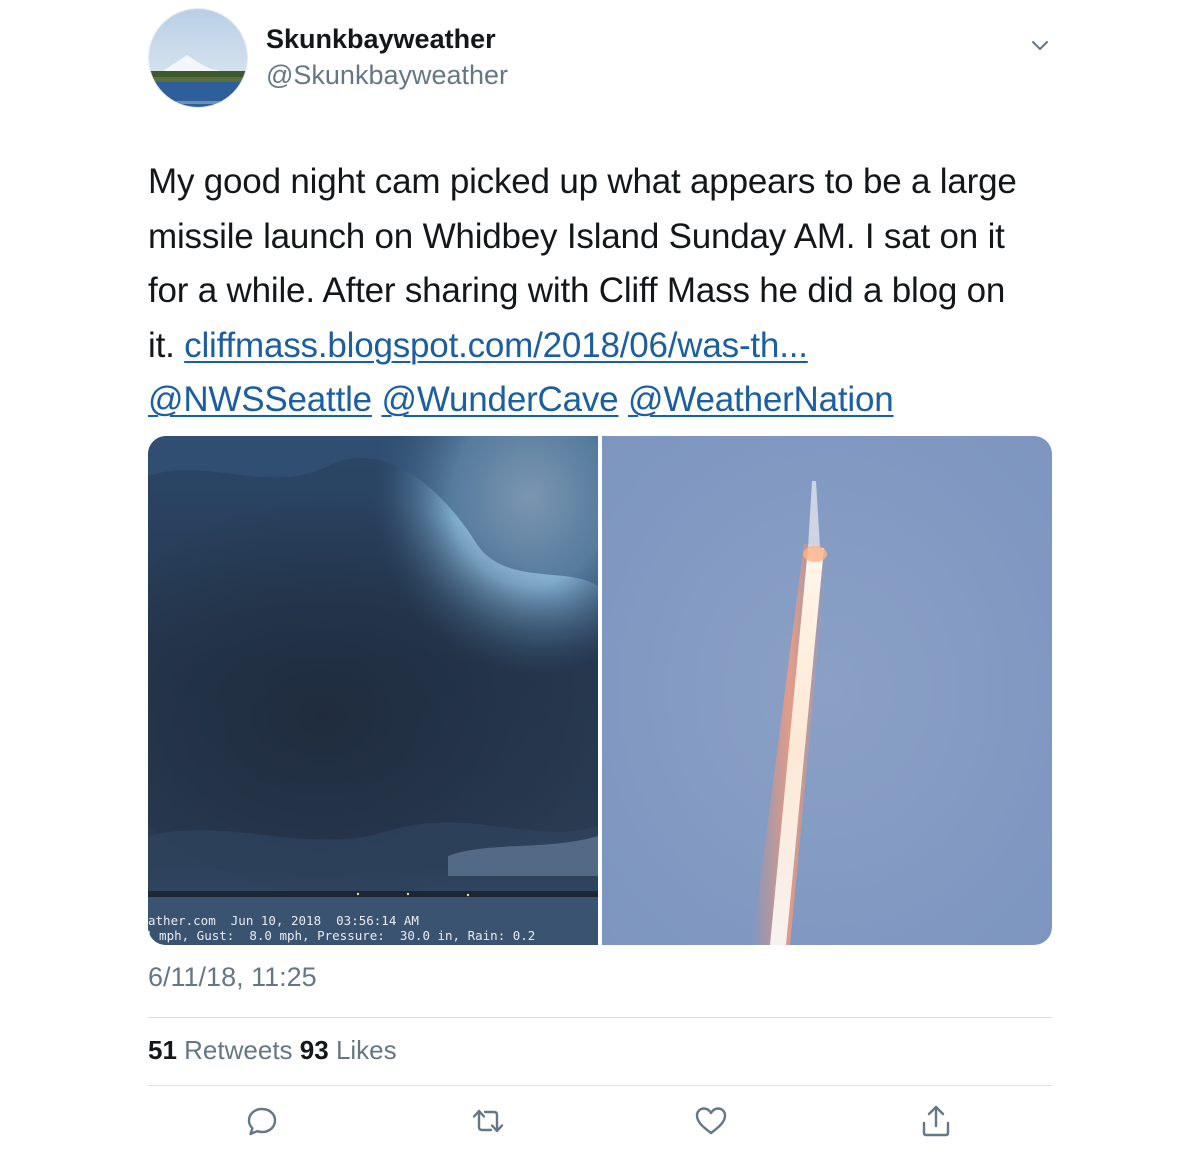  What do you see at coordinates (366, 1050) in the screenshot?
I see `likes-label: Likes` at bounding box center [366, 1050].